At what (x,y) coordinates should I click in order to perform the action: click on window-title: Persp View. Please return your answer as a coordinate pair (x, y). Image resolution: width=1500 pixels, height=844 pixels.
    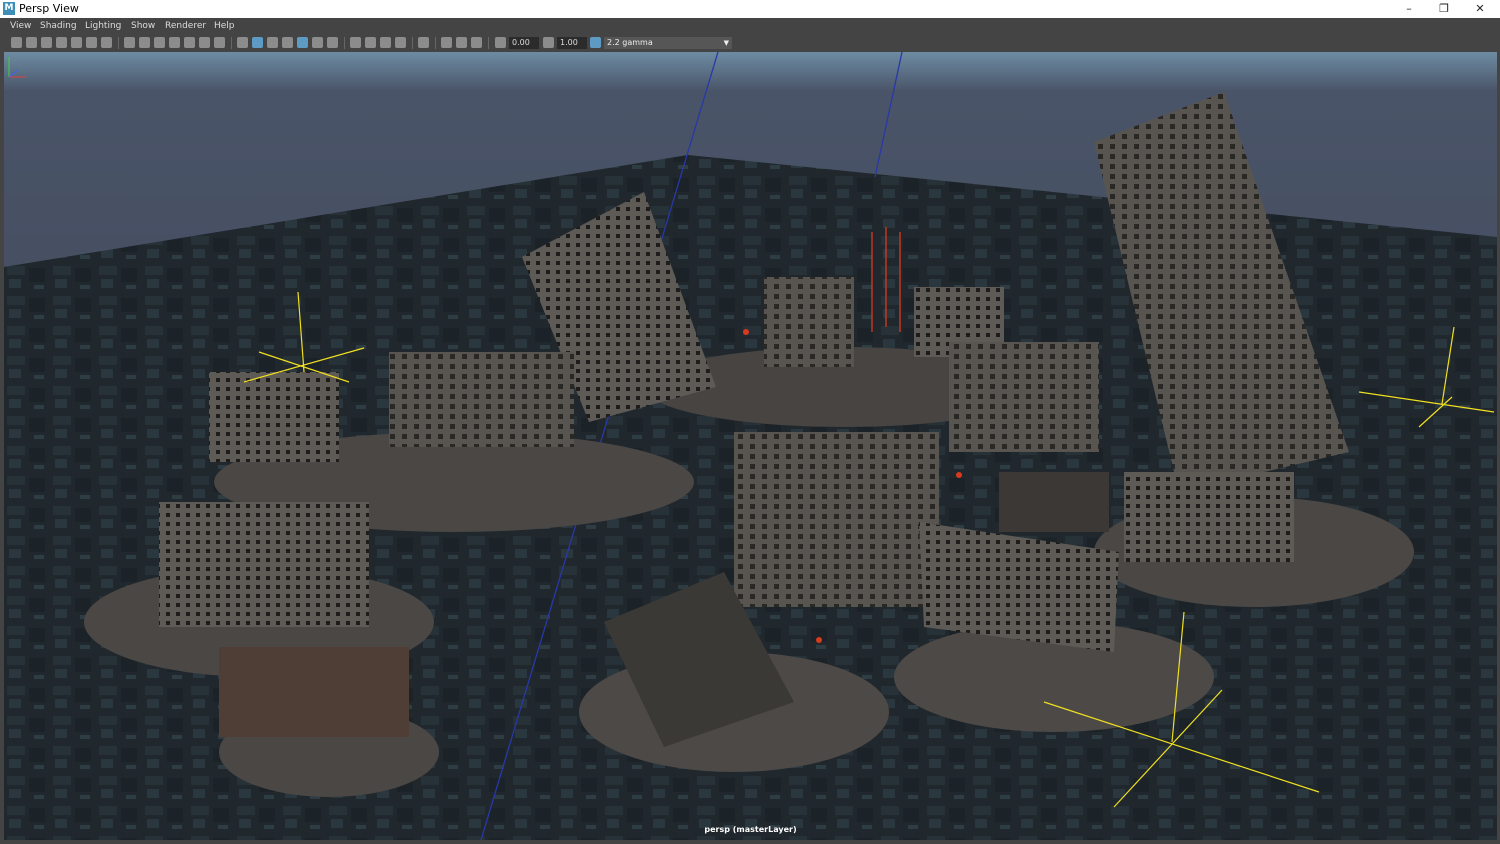
    Looking at the image, I should click on (49, 8).